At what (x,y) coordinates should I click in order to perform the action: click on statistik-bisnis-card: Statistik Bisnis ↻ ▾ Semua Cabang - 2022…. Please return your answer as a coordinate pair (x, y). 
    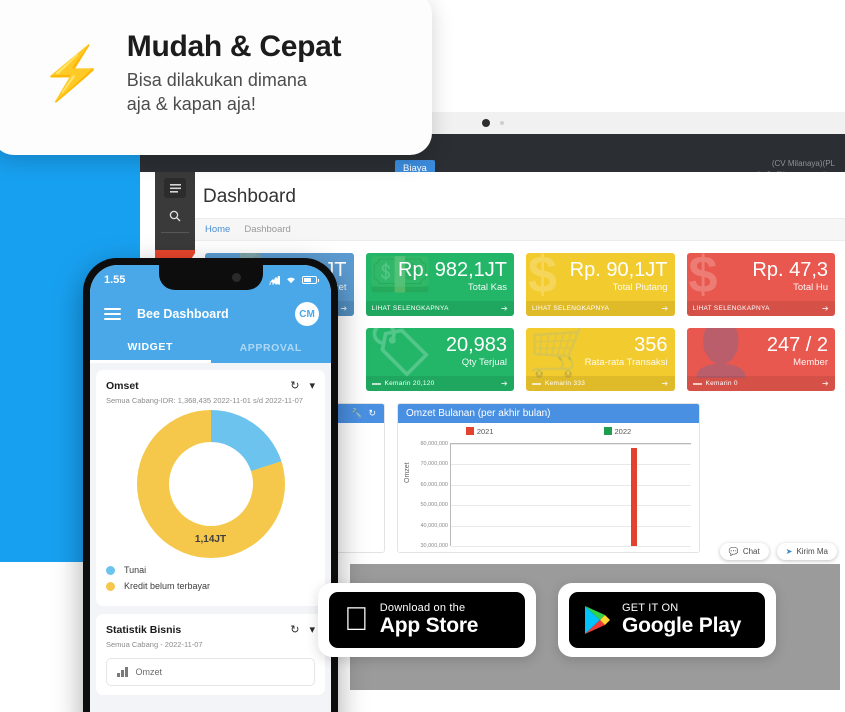
    Looking at the image, I should click on (210, 654).